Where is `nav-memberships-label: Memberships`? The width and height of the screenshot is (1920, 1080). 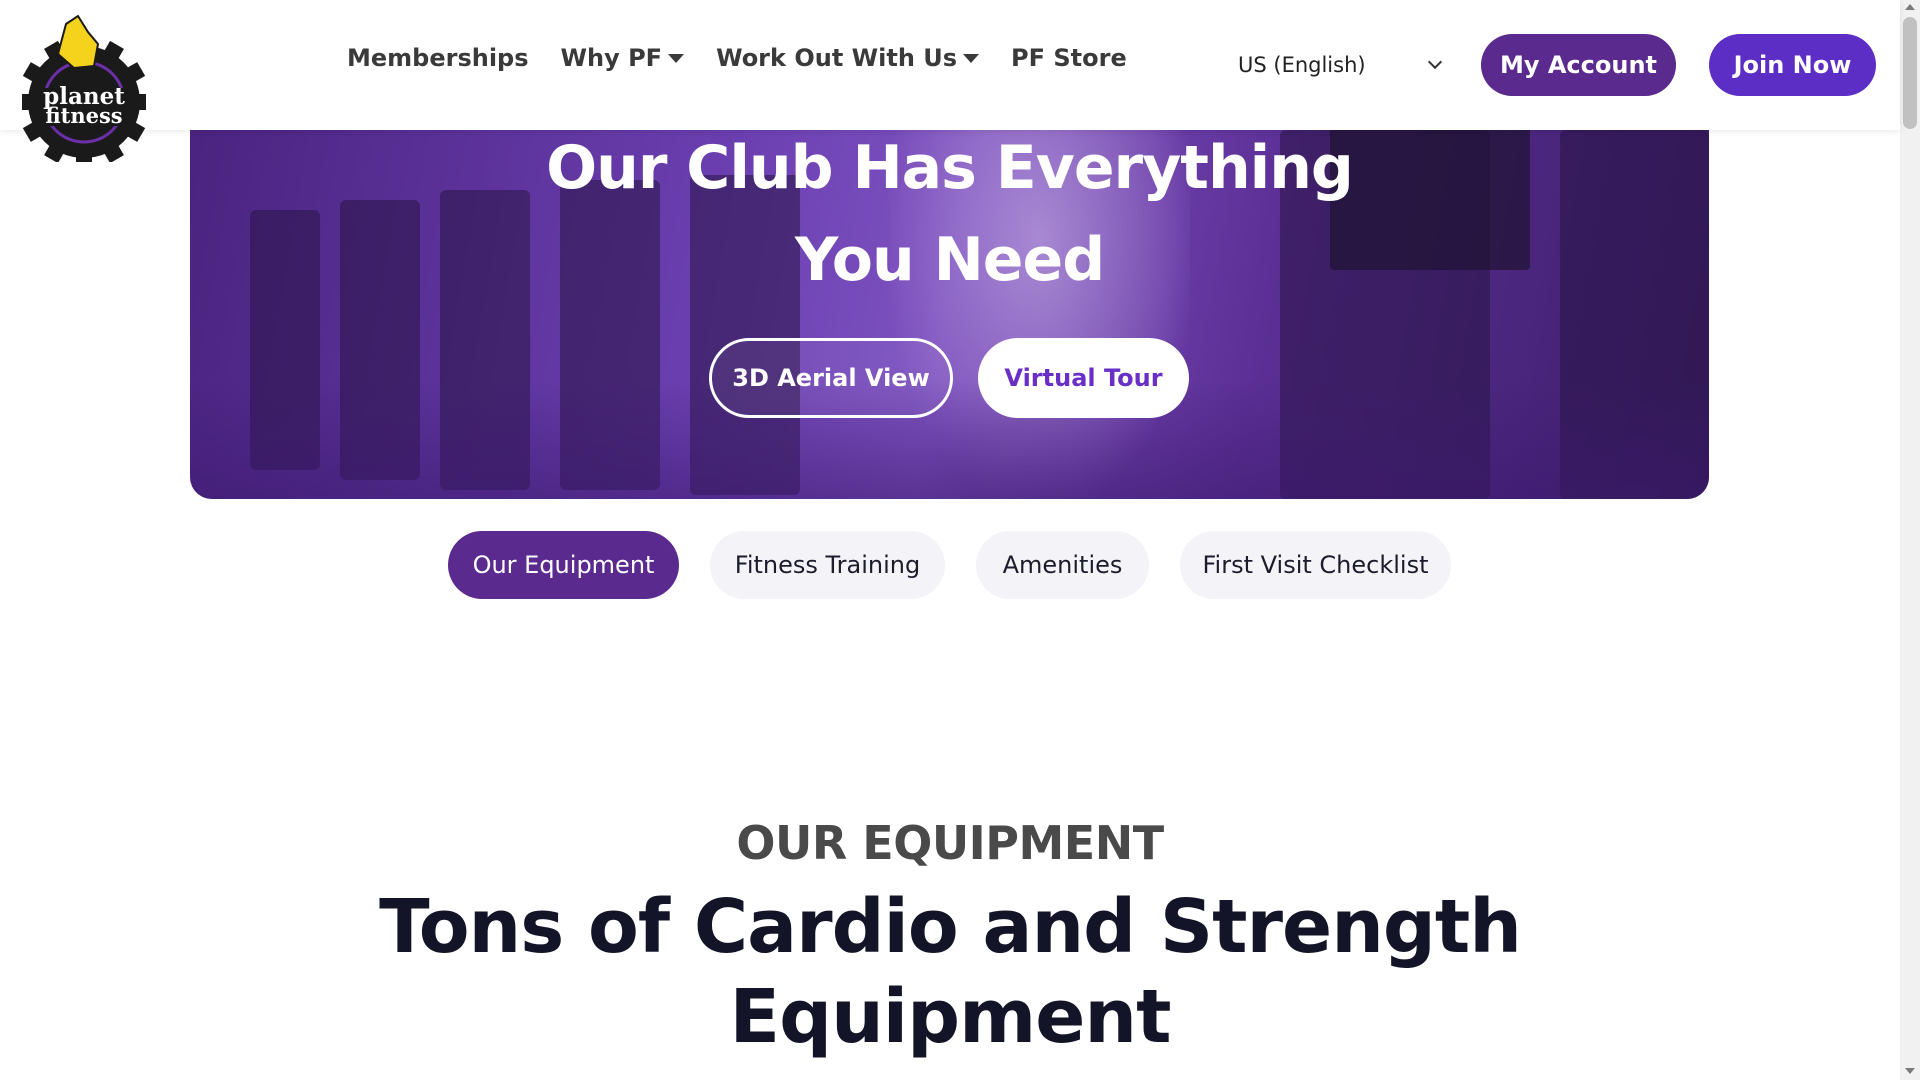 nav-memberships-label: Memberships is located at coordinates (438, 58).